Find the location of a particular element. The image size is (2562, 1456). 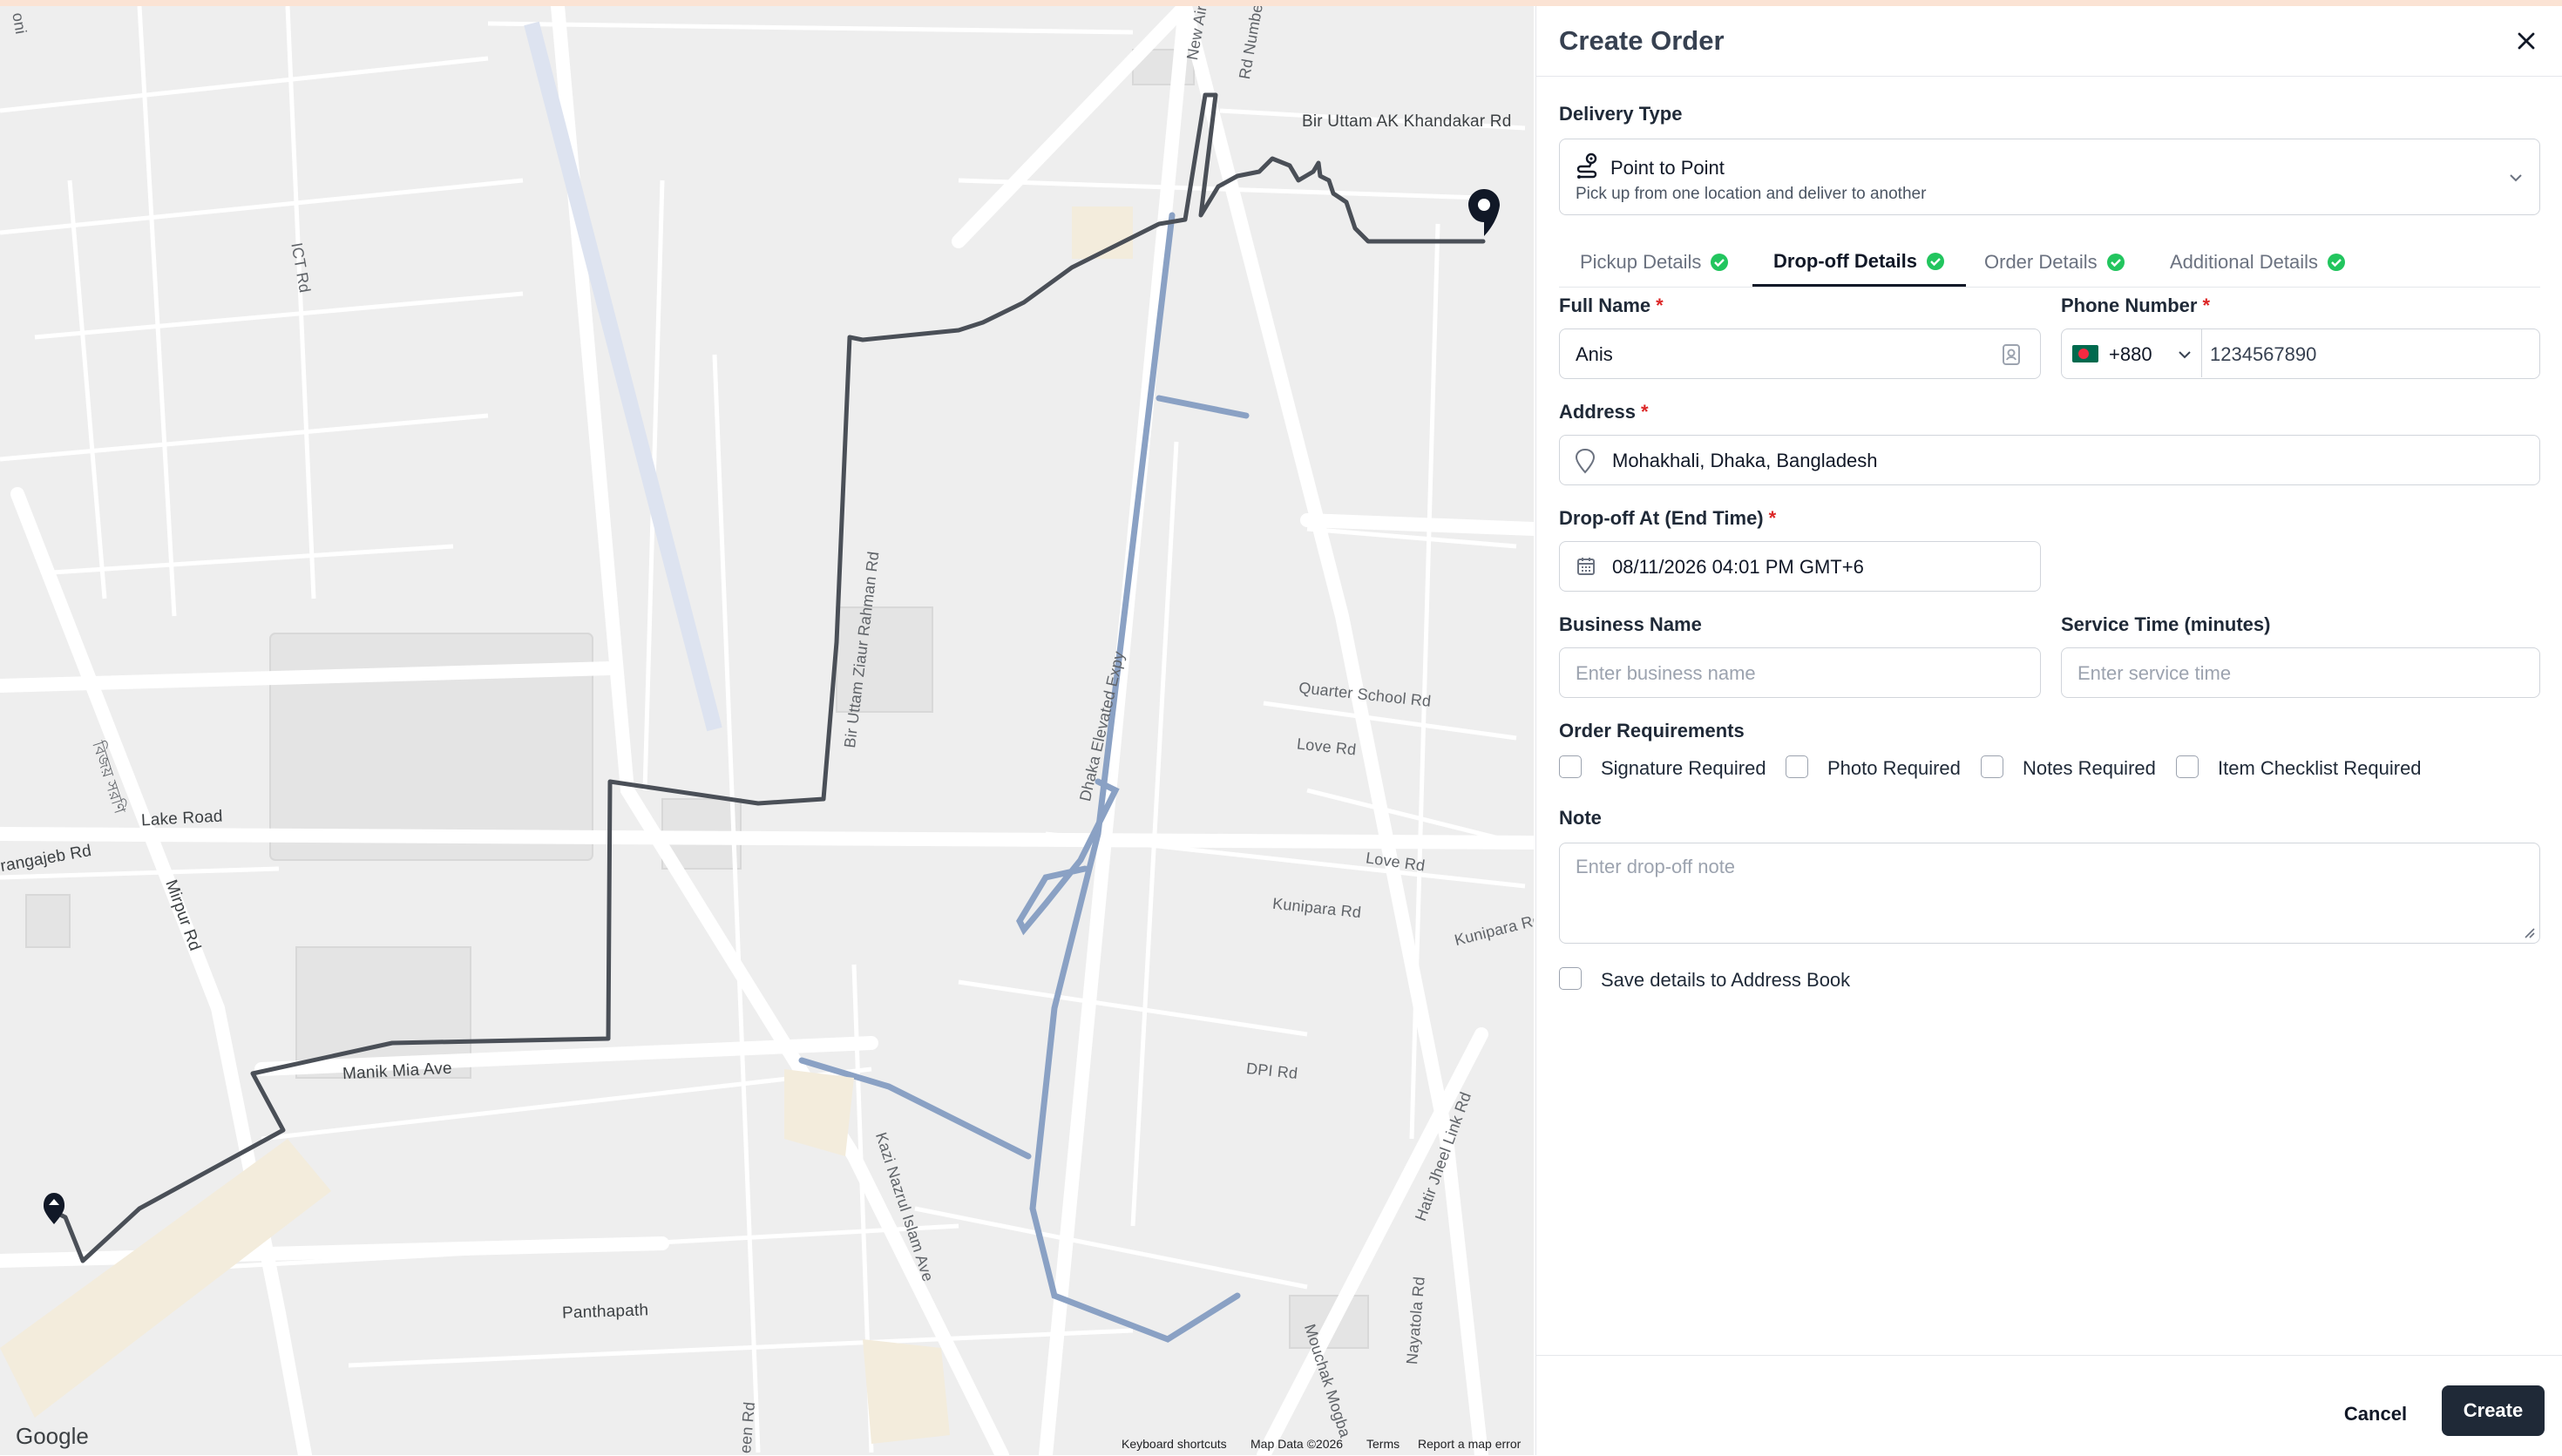

report-map-error-link: Report a map error is located at coordinates (1469, 1444).